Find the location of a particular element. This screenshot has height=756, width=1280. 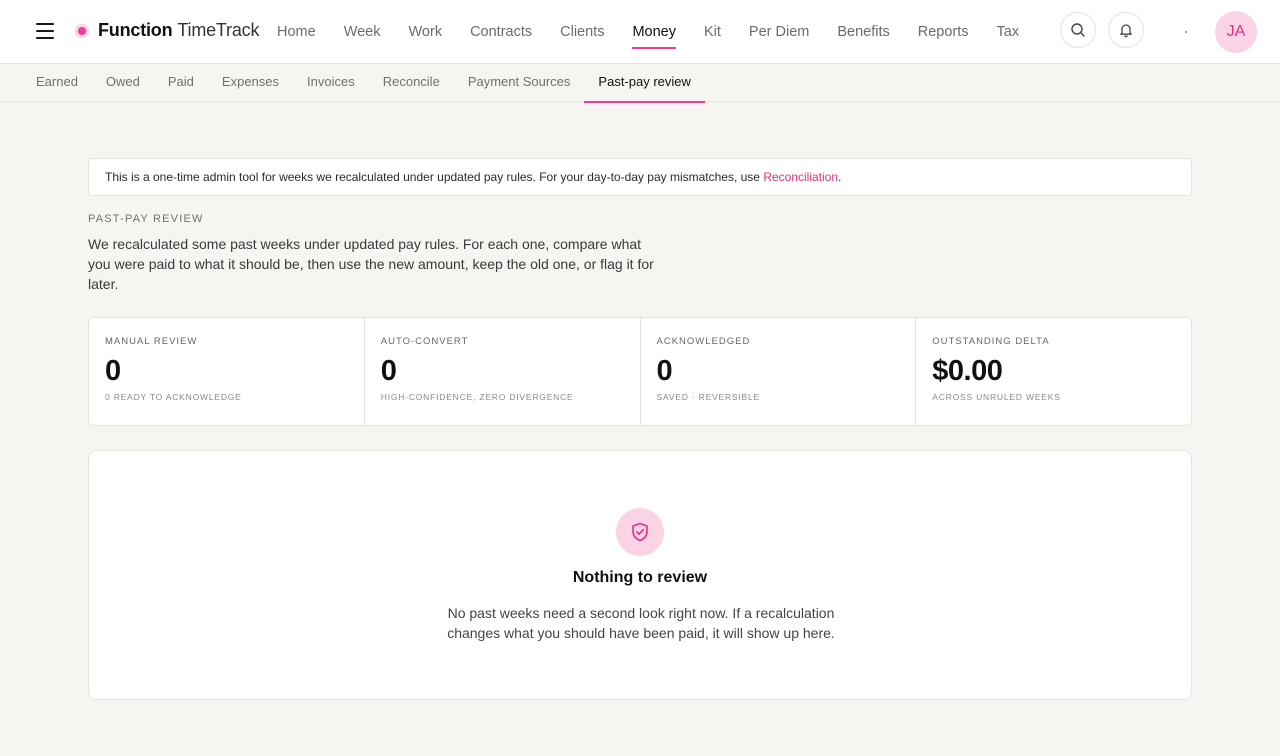

stat-sub: SAVED · REVERSIBLE is located at coordinates (708, 397).